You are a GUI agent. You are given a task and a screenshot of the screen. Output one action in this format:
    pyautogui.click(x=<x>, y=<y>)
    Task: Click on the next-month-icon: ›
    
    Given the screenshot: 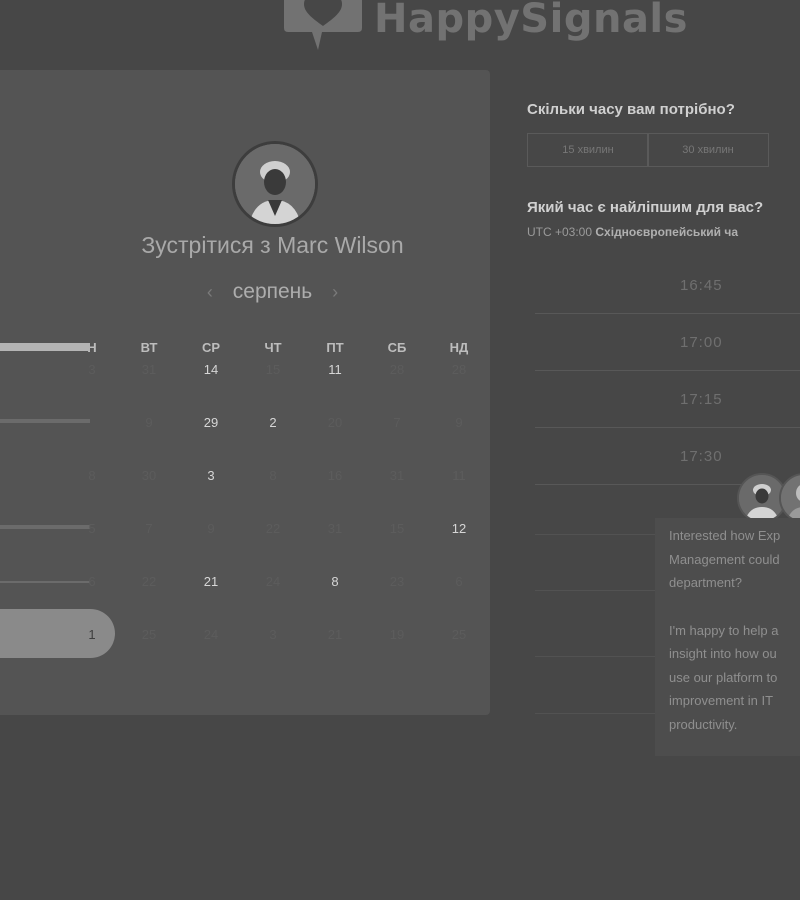 What is the action you would take?
    pyautogui.click(x=335, y=292)
    